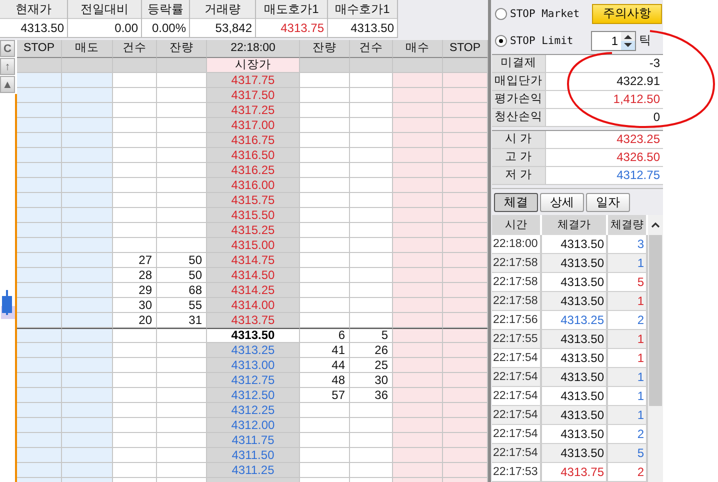  Describe the element at coordinates (542, 40) in the screenshot. I see `radio-label: STOP Limit` at that location.